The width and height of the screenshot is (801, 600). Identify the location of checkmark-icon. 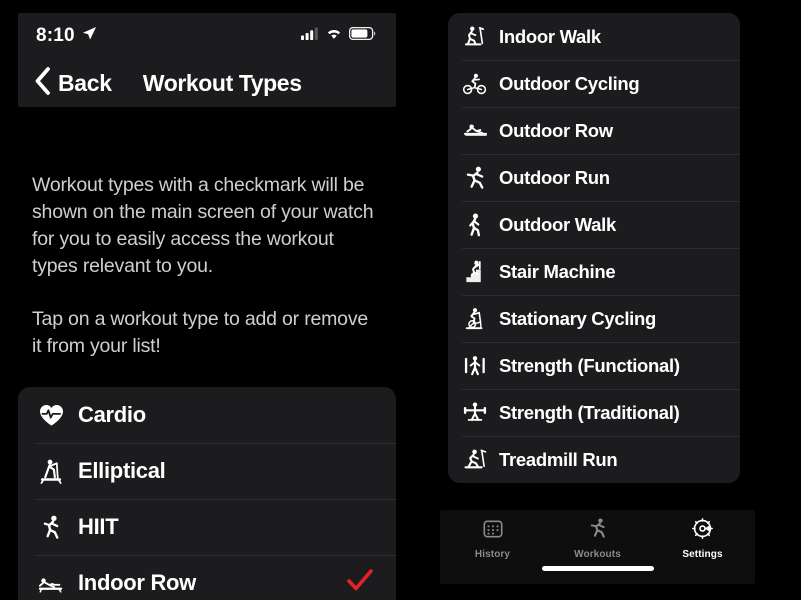
(360, 583).